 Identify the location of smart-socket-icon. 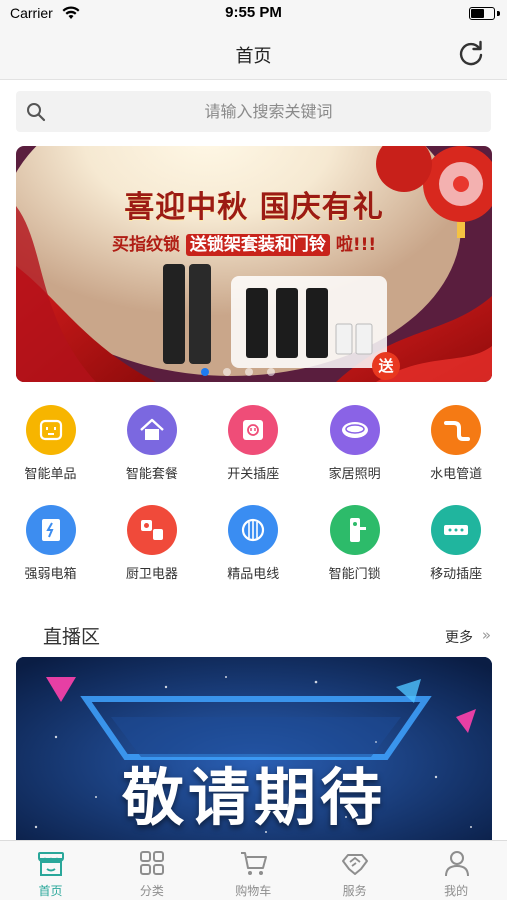
(50, 430).